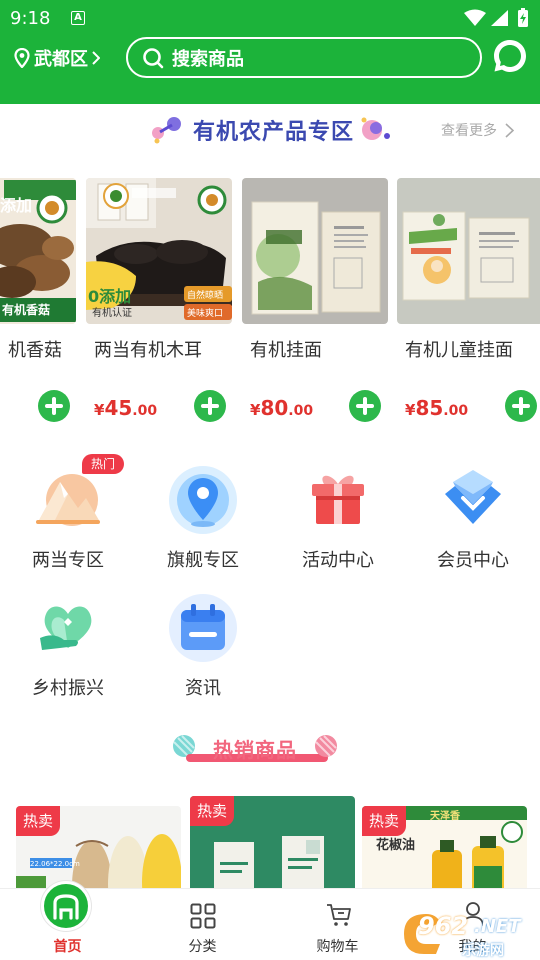 The image size is (540, 960). I want to click on tab-label: 购物车, so click(337, 947).